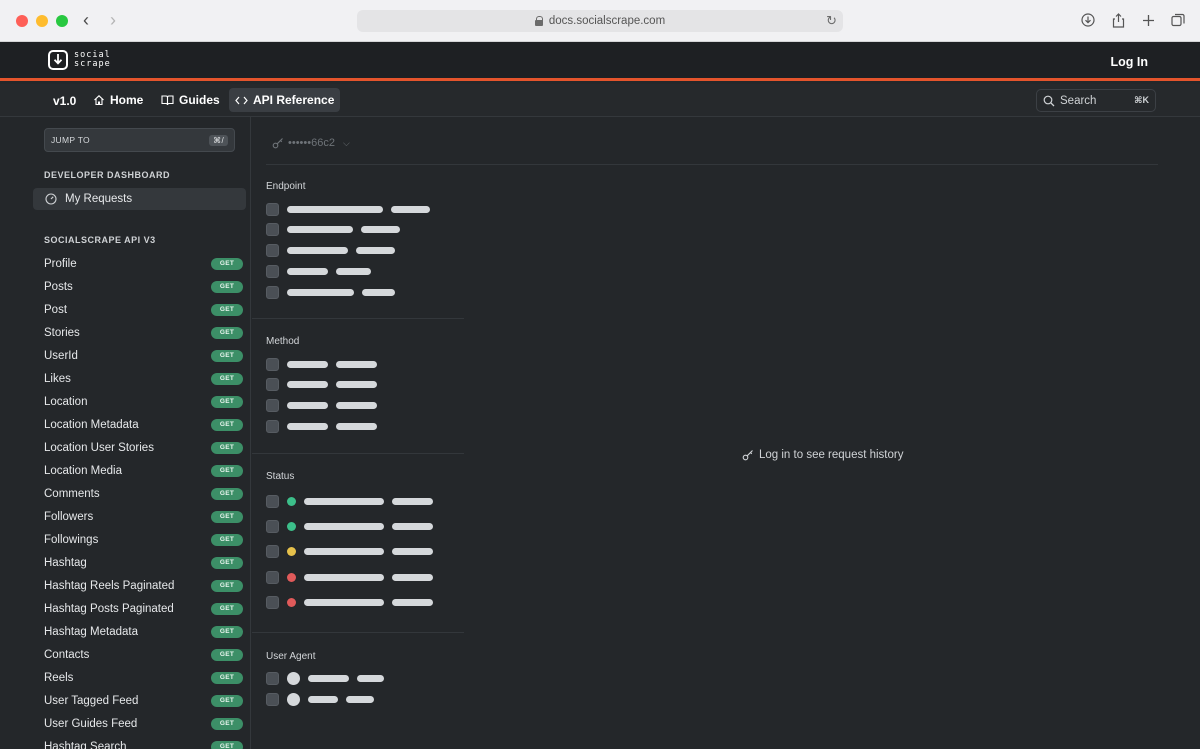  I want to click on empty-state-message: Log in to see request history, so click(831, 455).